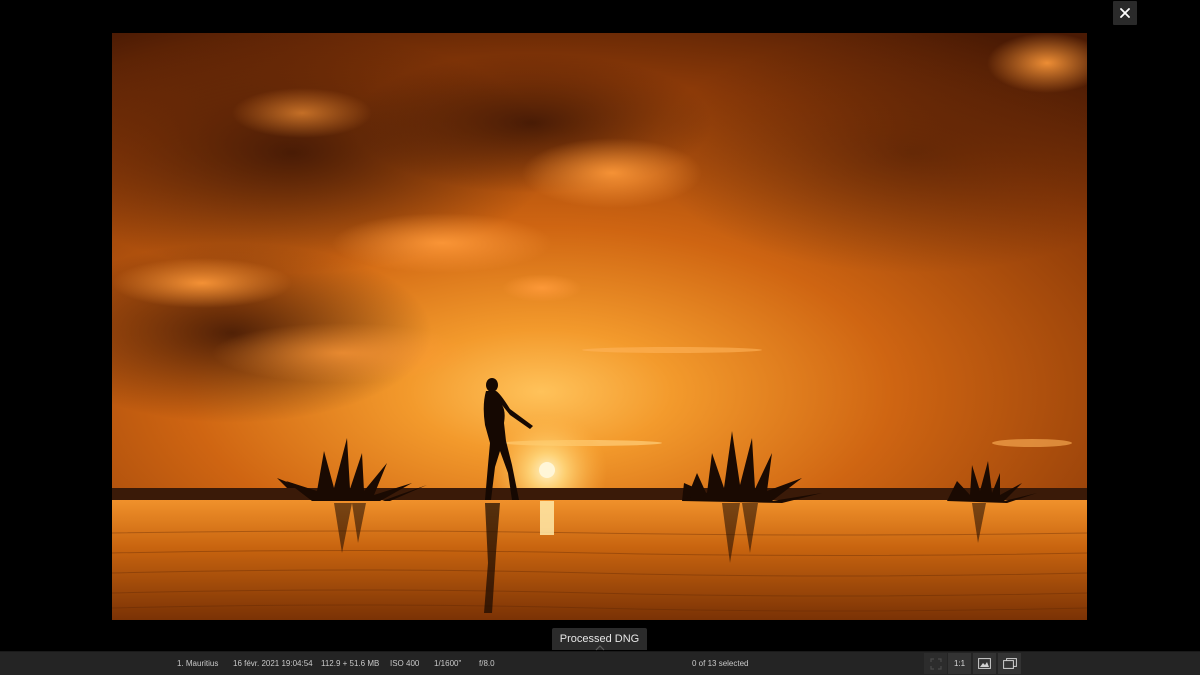 This screenshot has height=675, width=1200. I want to click on selection-count: 0 of 13 selected, so click(720, 663).